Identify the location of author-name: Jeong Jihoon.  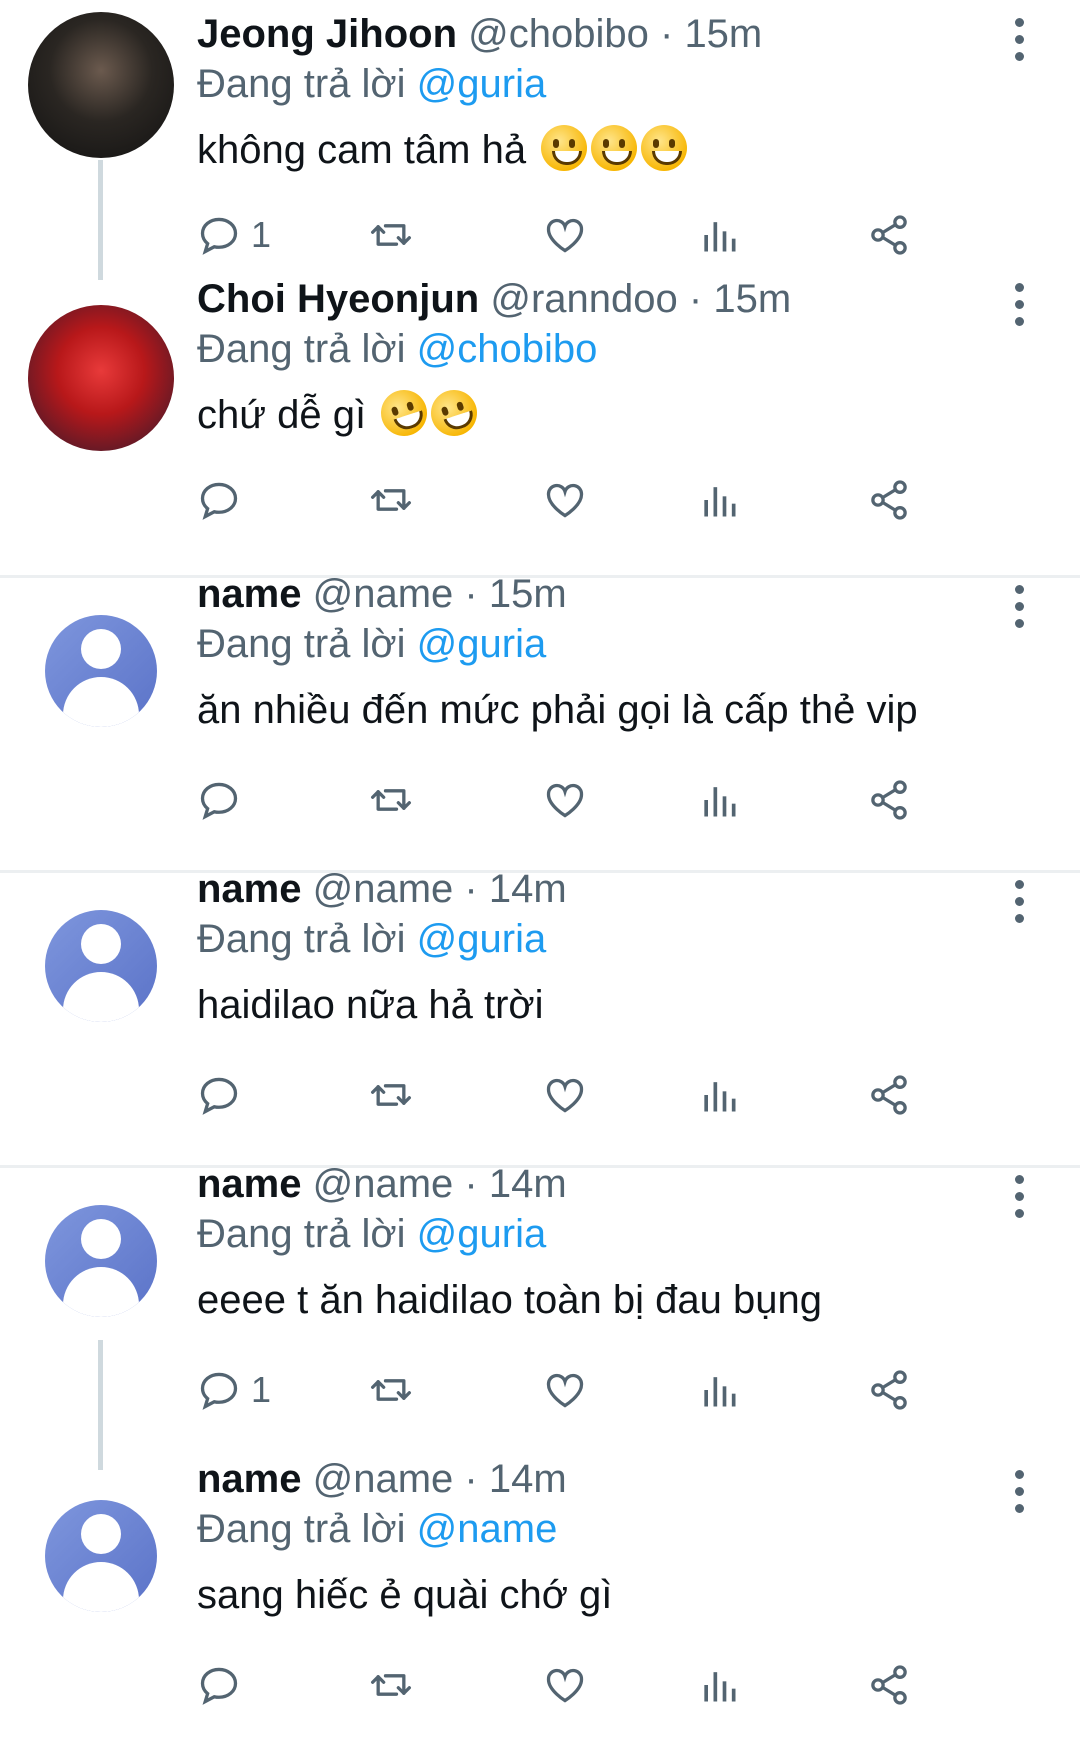
(327, 34).